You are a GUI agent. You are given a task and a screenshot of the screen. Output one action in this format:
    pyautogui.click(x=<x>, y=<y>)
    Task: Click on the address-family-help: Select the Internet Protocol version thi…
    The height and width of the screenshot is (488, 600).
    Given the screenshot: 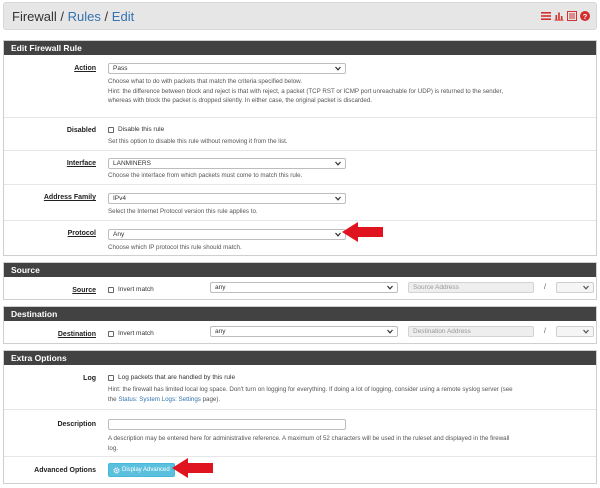 What is the action you would take?
    pyautogui.click(x=183, y=211)
    